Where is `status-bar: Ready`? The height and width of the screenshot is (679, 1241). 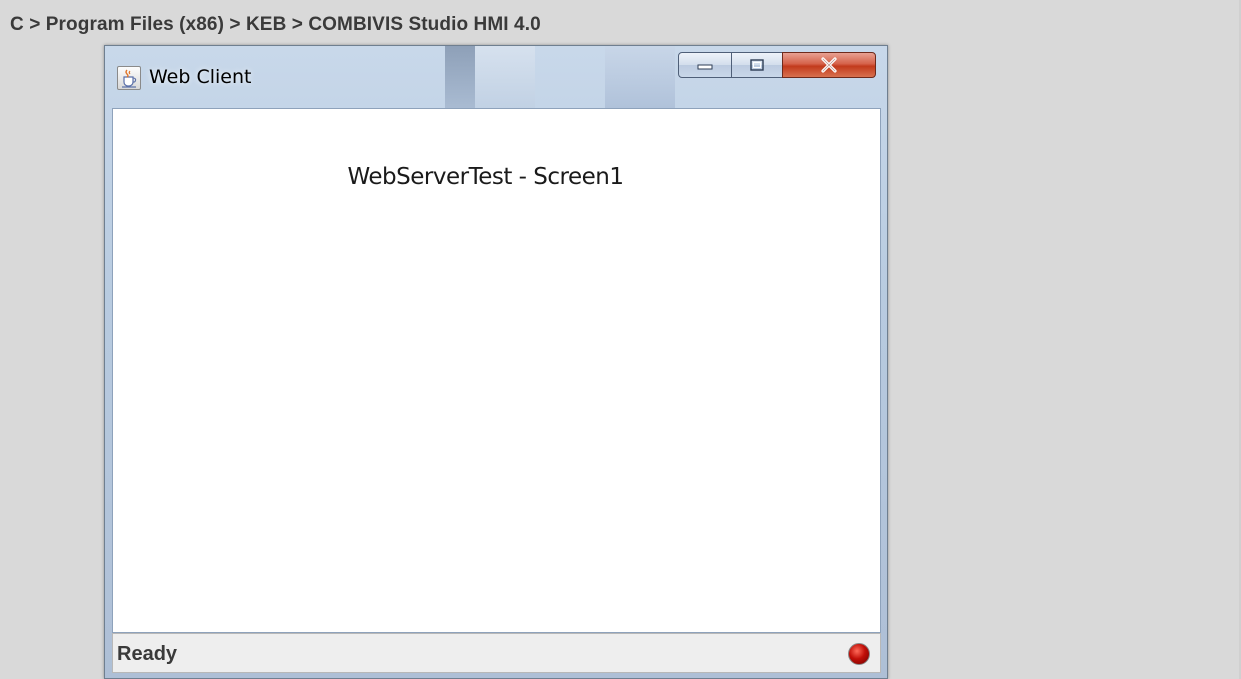 status-bar: Ready is located at coordinates (496, 653).